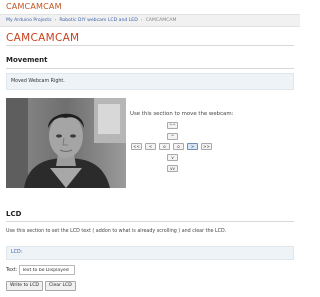  What do you see at coordinates (150, 253) in the screenshot?
I see `lcd-display-label: LCD:` at bounding box center [150, 253].